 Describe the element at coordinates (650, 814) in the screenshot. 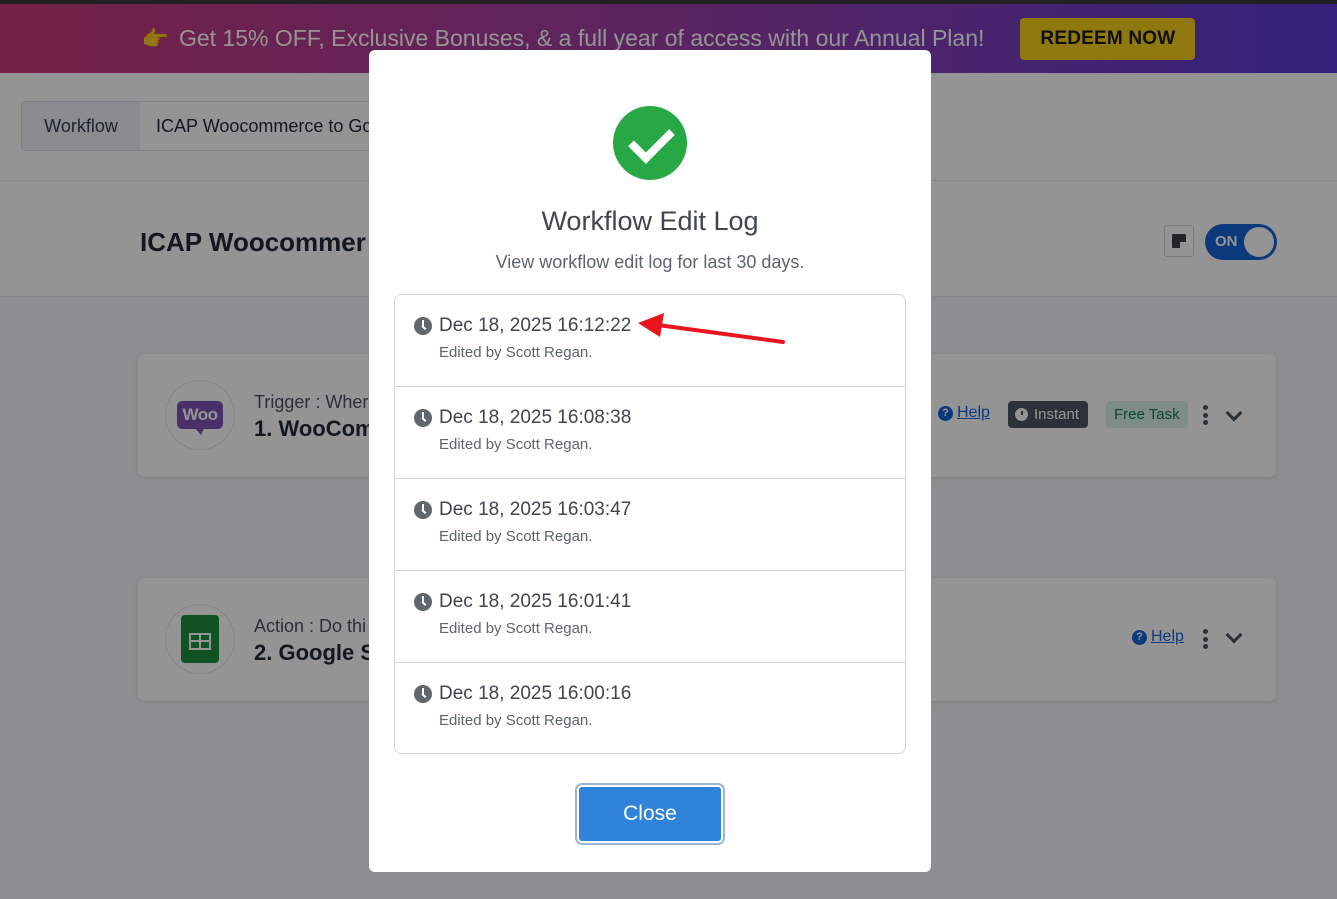

I see `close-button: Close` at that location.